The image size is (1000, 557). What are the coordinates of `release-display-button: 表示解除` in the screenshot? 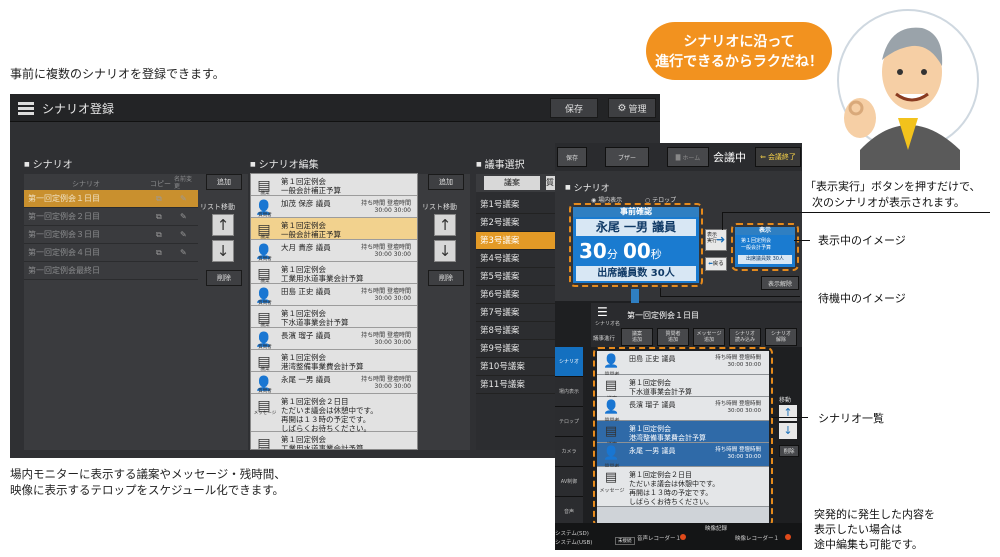 It's located at (780, 283).